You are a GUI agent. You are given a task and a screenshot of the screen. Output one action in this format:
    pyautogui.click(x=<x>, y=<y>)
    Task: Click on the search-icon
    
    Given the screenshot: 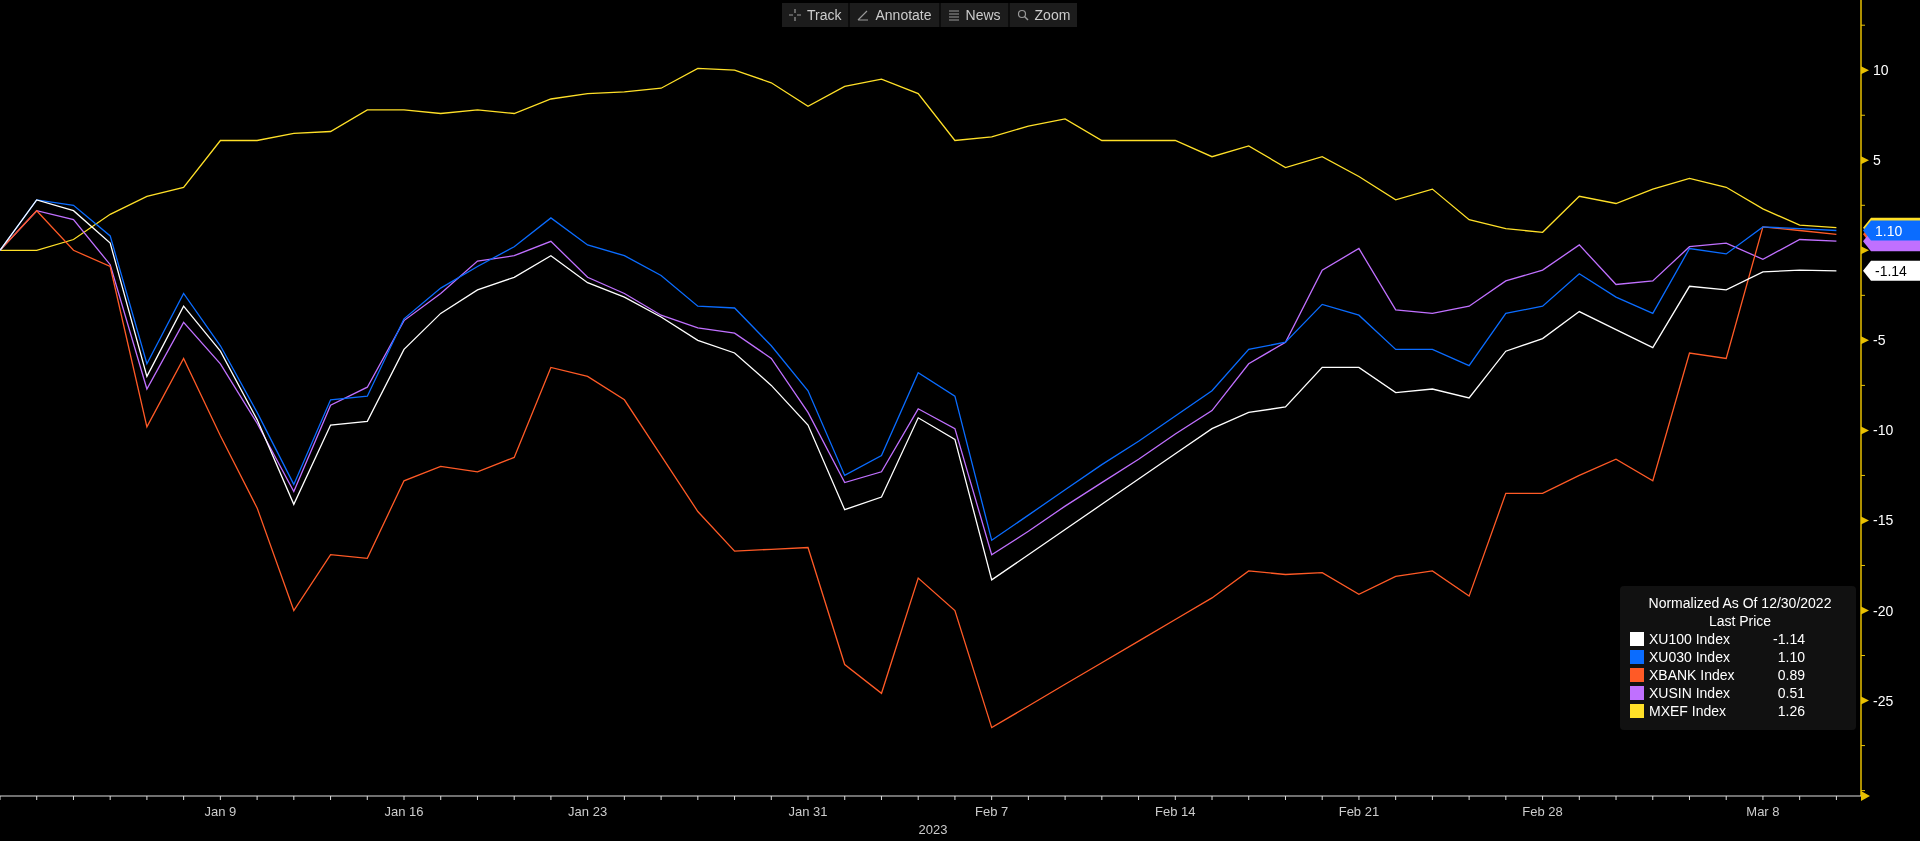 What is the action you would take?
    pyautogui.click(x=1022, y=15)
    